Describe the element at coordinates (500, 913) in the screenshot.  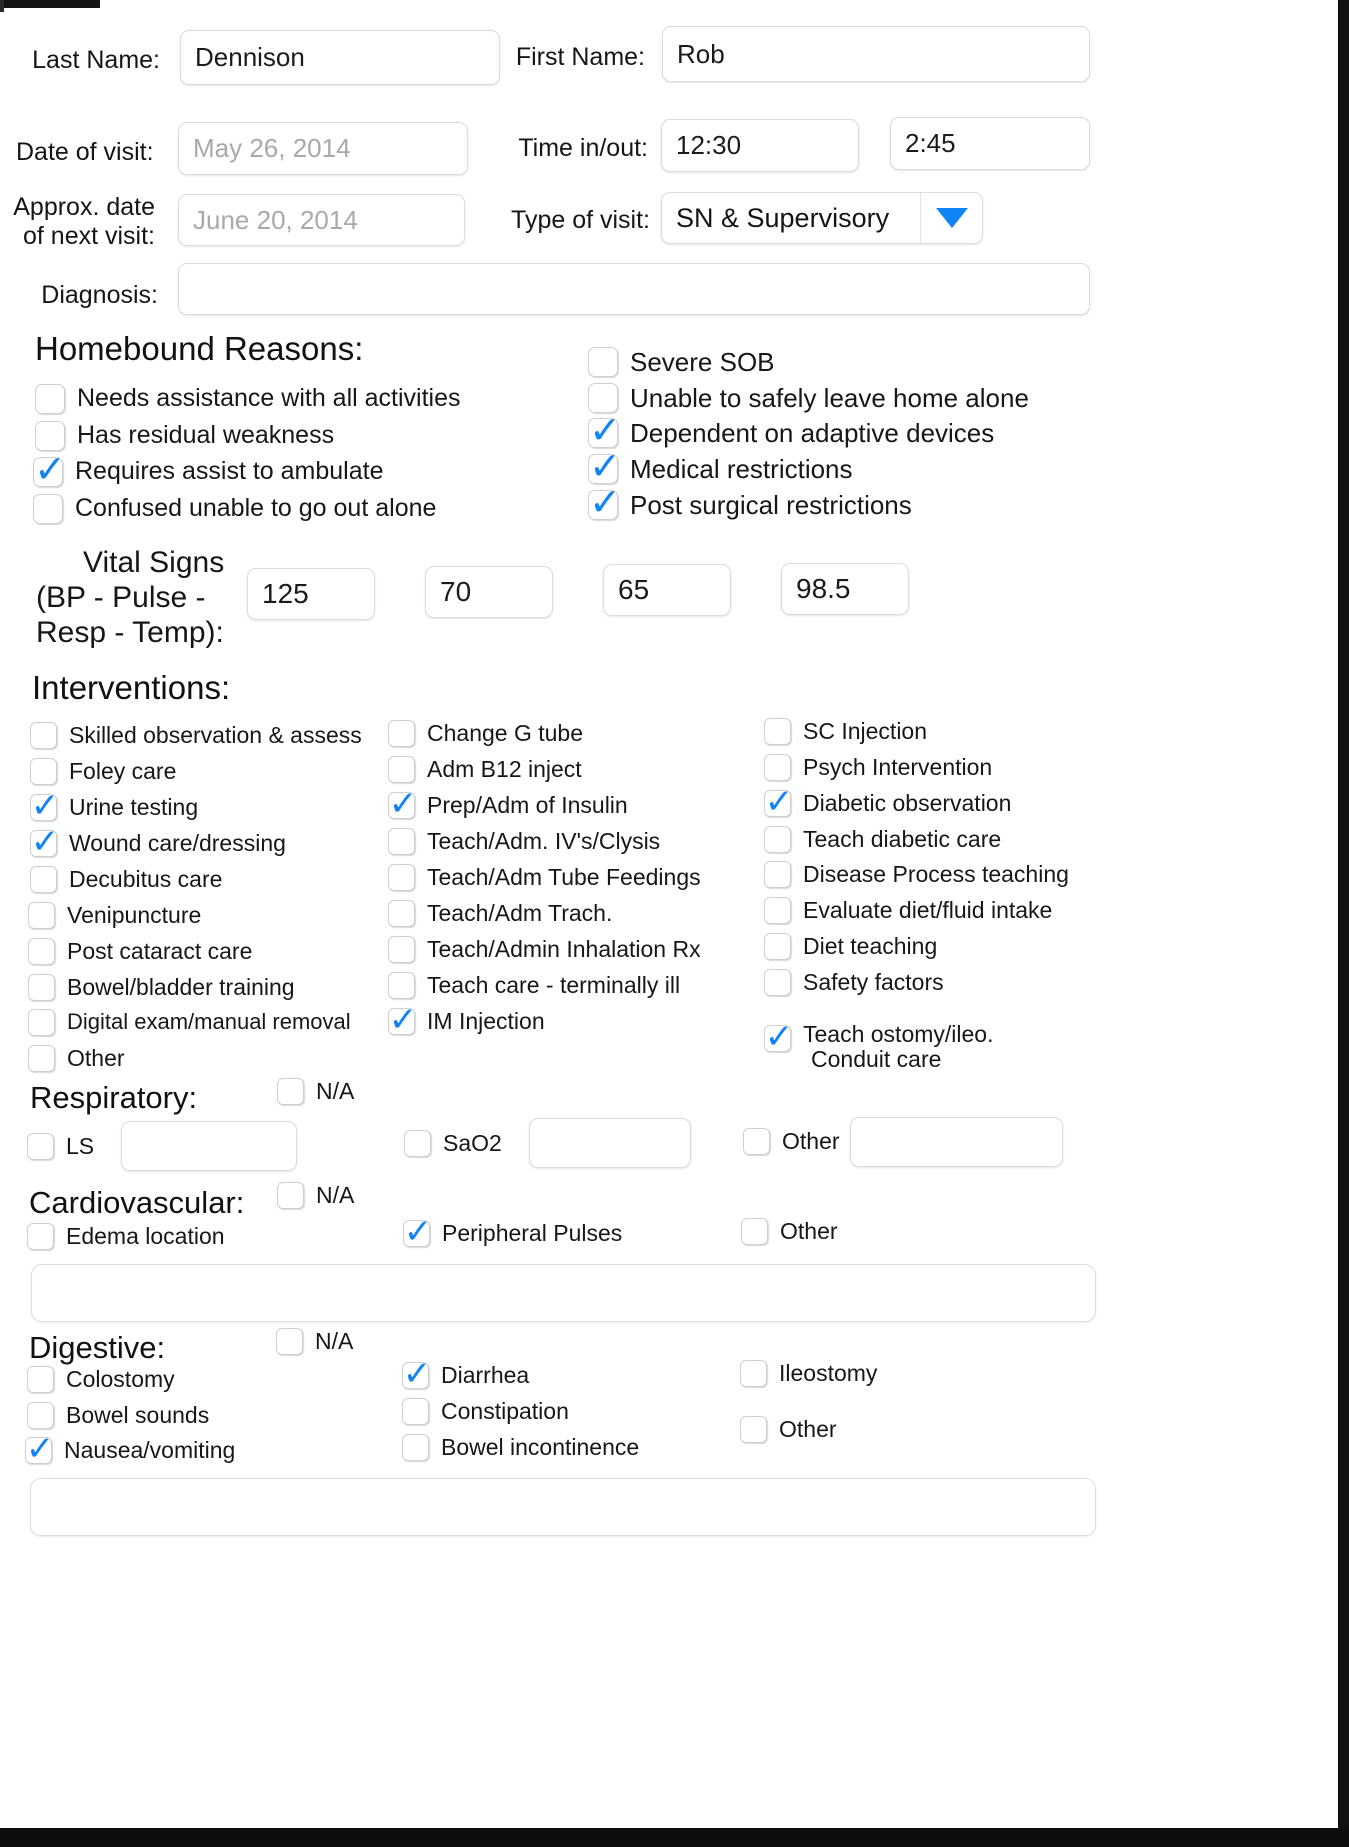
I see `intervention-c2-5: Teach/Adm Trach.` at that location.